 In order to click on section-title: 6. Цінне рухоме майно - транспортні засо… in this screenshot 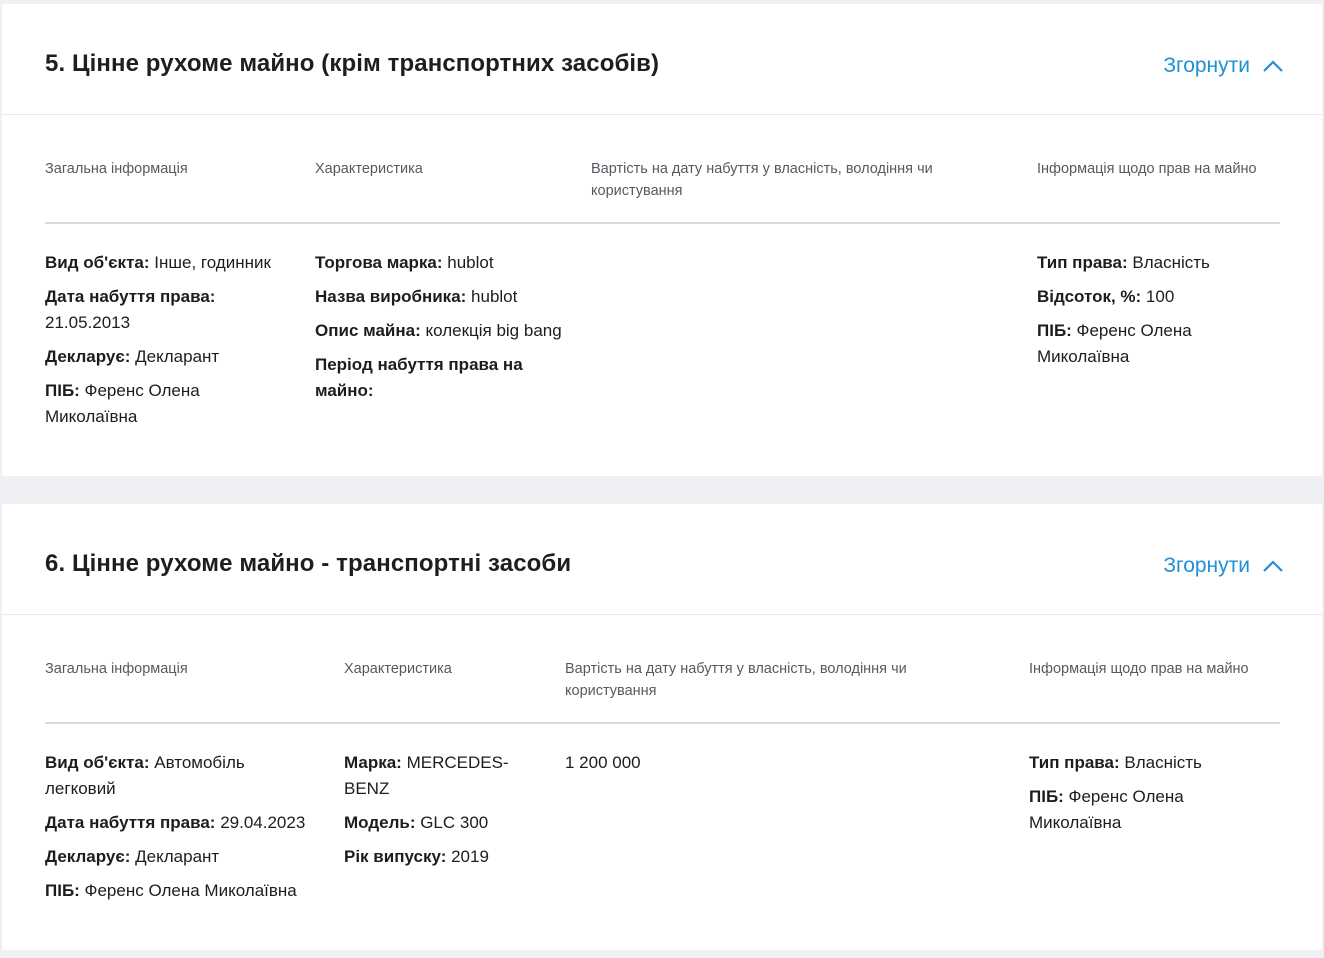, I will do `click(308, 563)`.